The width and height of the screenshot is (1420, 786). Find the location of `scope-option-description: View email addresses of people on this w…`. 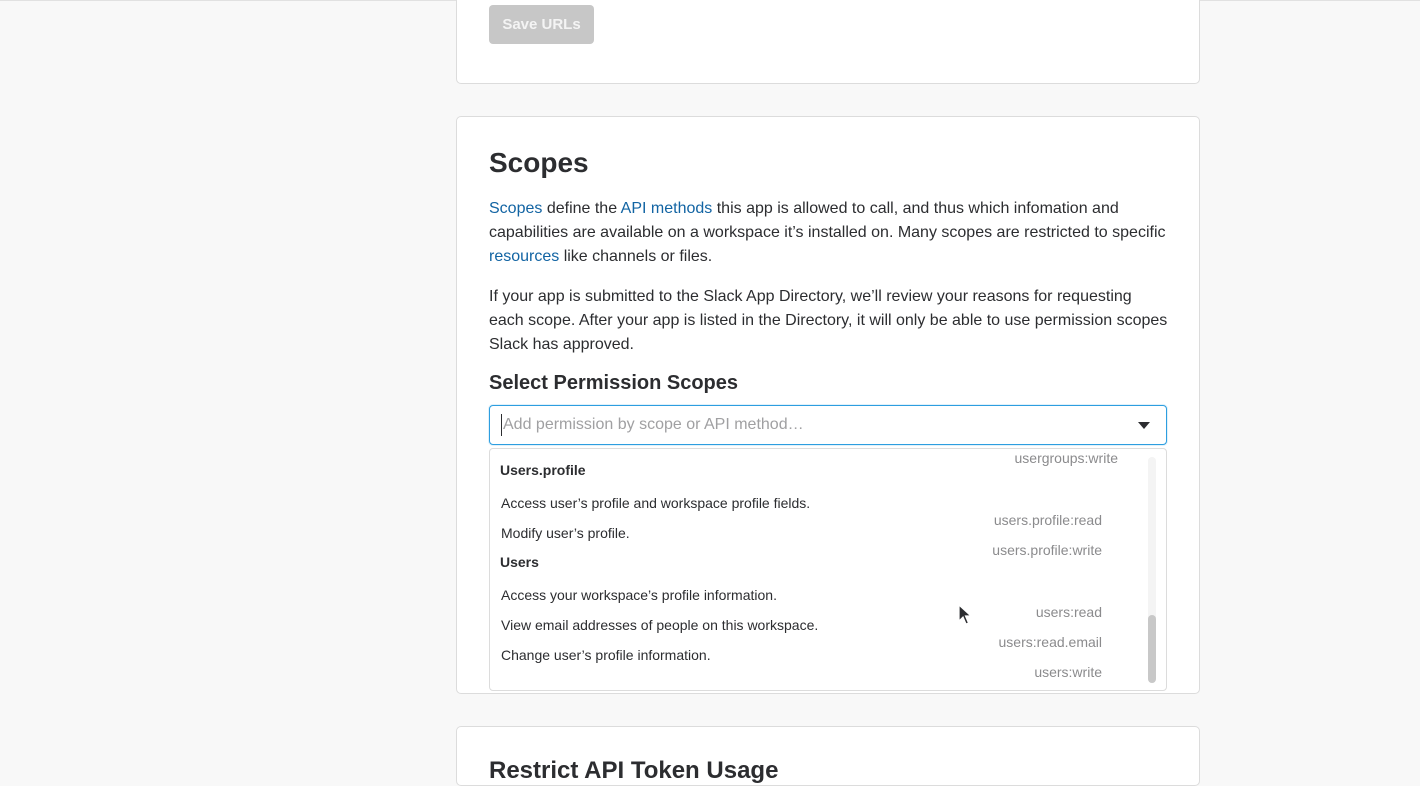

scope-option-description: View email addresses of people on this w… is located at coordinates (660, 625).